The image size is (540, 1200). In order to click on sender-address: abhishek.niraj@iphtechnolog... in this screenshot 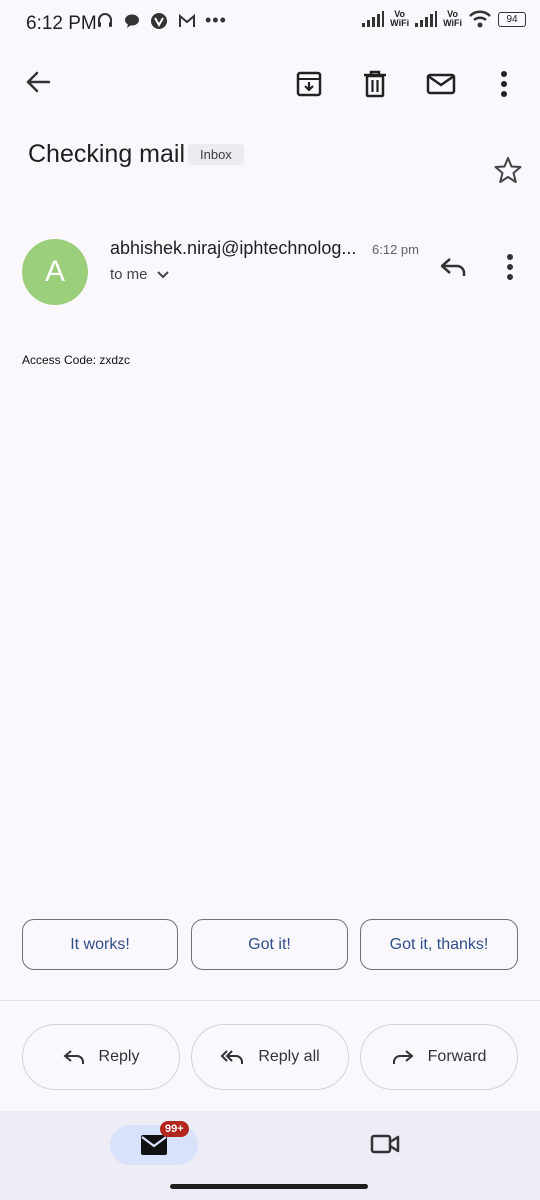, I will do `click(233, 248)`.